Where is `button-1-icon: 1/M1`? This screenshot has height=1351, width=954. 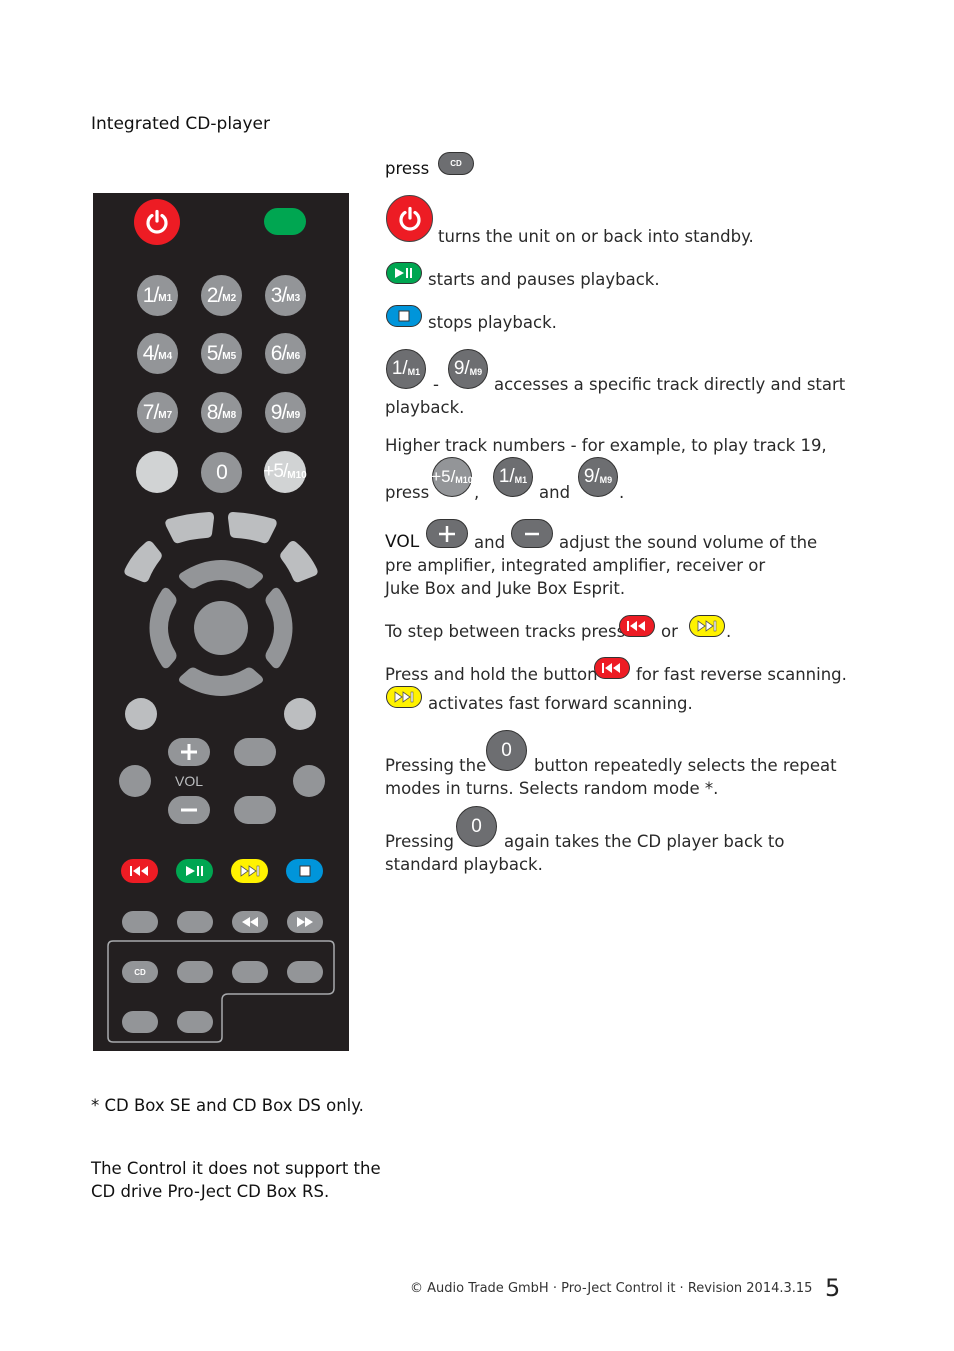
button-1-icon: 1/M1 is located at coordinates (406, 369).